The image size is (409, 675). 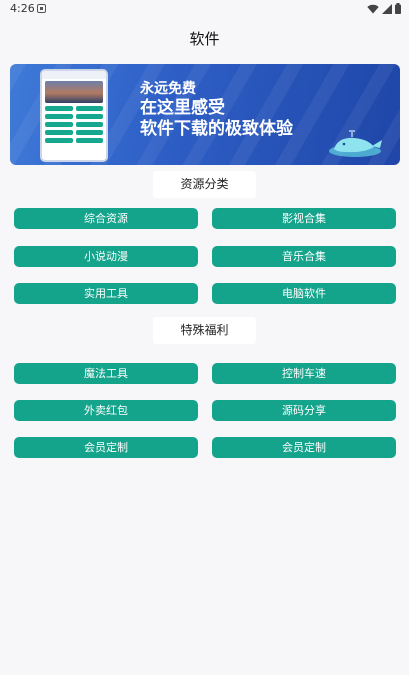 I want to click on whale-illustration-icon, so click(x=355, y=143).